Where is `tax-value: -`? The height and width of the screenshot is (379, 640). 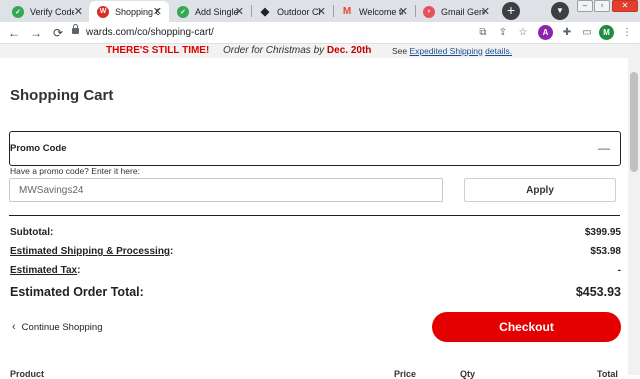 tax-value: - is located at coordinates (619, 270).